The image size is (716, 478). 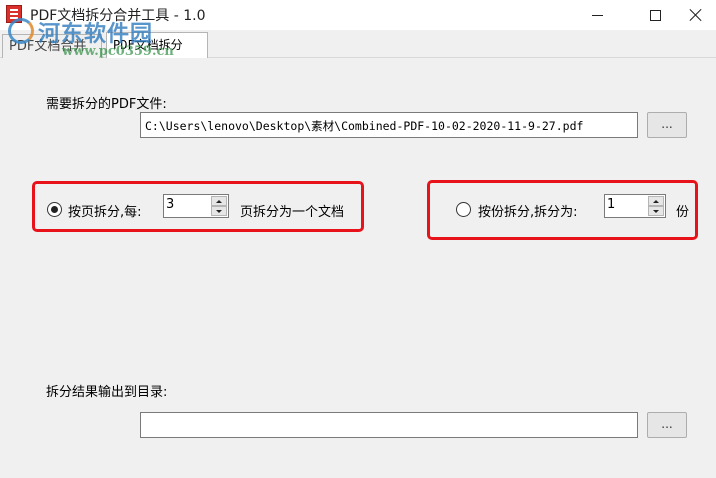 I want to click on pages-per-document-value: 3, so click(x=170, y=204).